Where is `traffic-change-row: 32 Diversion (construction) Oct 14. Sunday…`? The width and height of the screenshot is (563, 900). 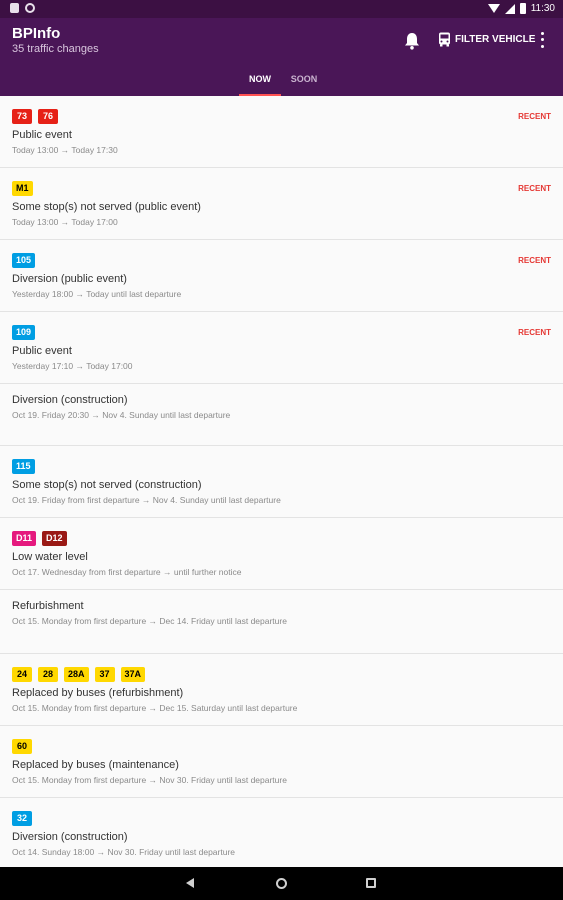
traffic-change-row: 32 Diversion (construction) Oct 14. Sunday… is located at coordinates (281, 832).